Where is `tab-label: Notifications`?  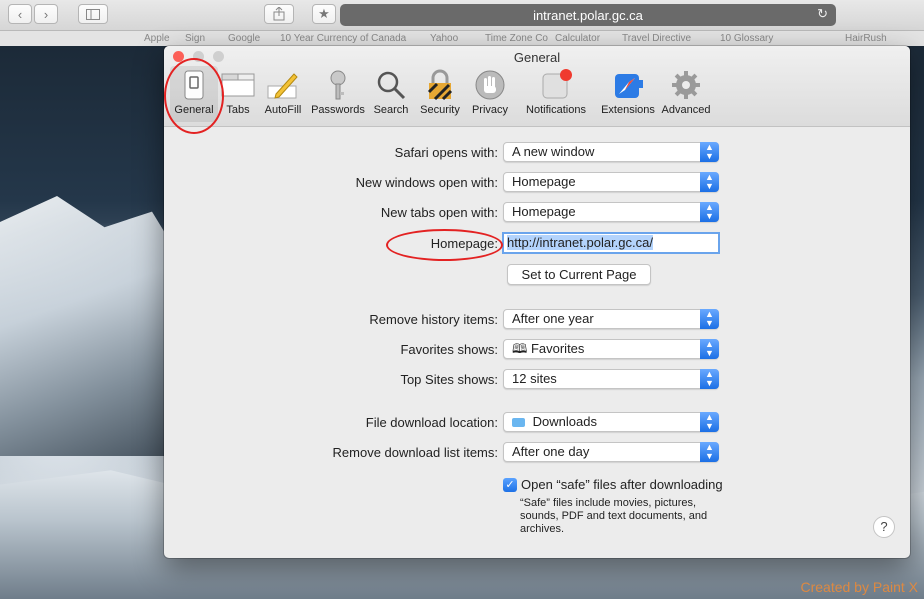 tab-label: Notifications is located at coordinates (556, 110).